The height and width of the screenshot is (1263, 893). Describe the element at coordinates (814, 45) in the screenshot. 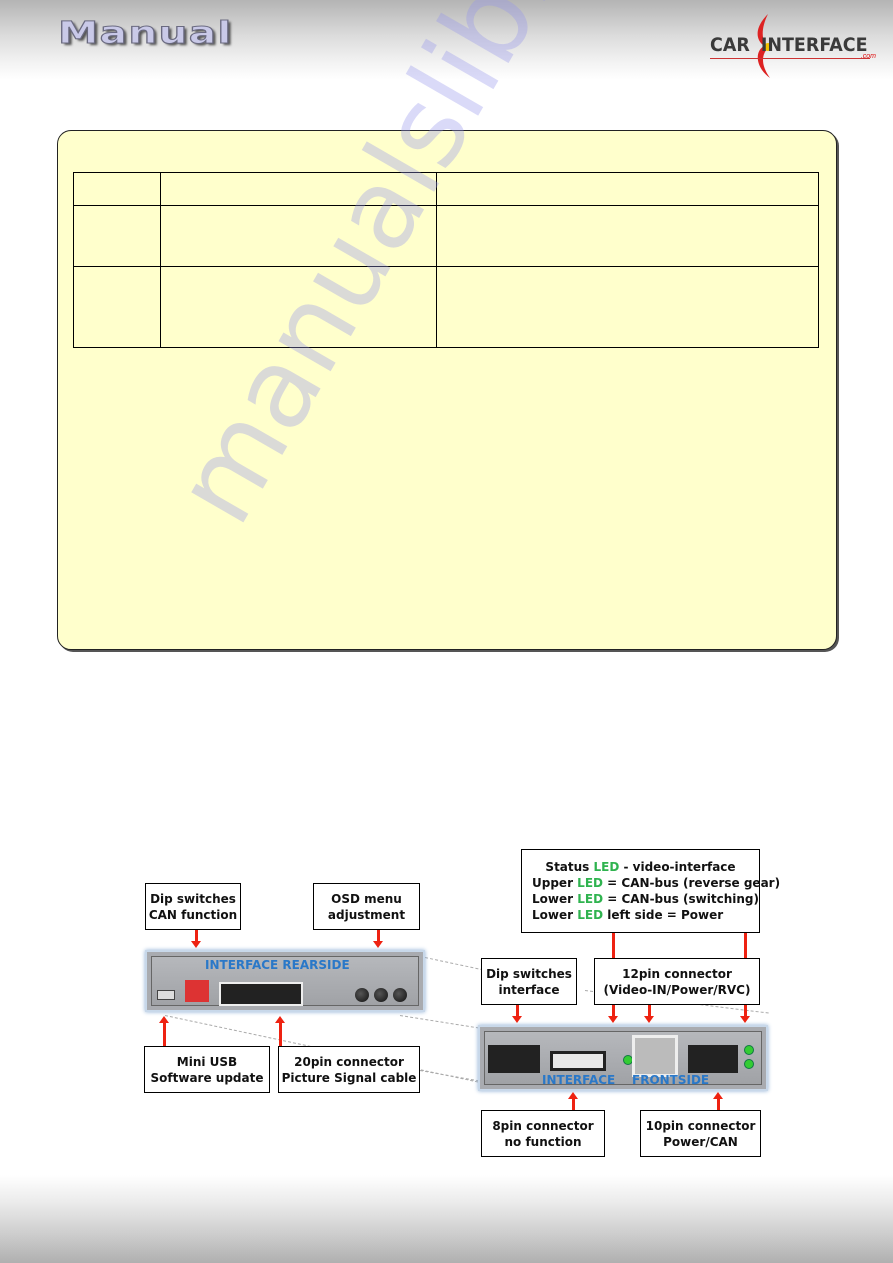

I see `logo-interface: INTERFACE` at that location.